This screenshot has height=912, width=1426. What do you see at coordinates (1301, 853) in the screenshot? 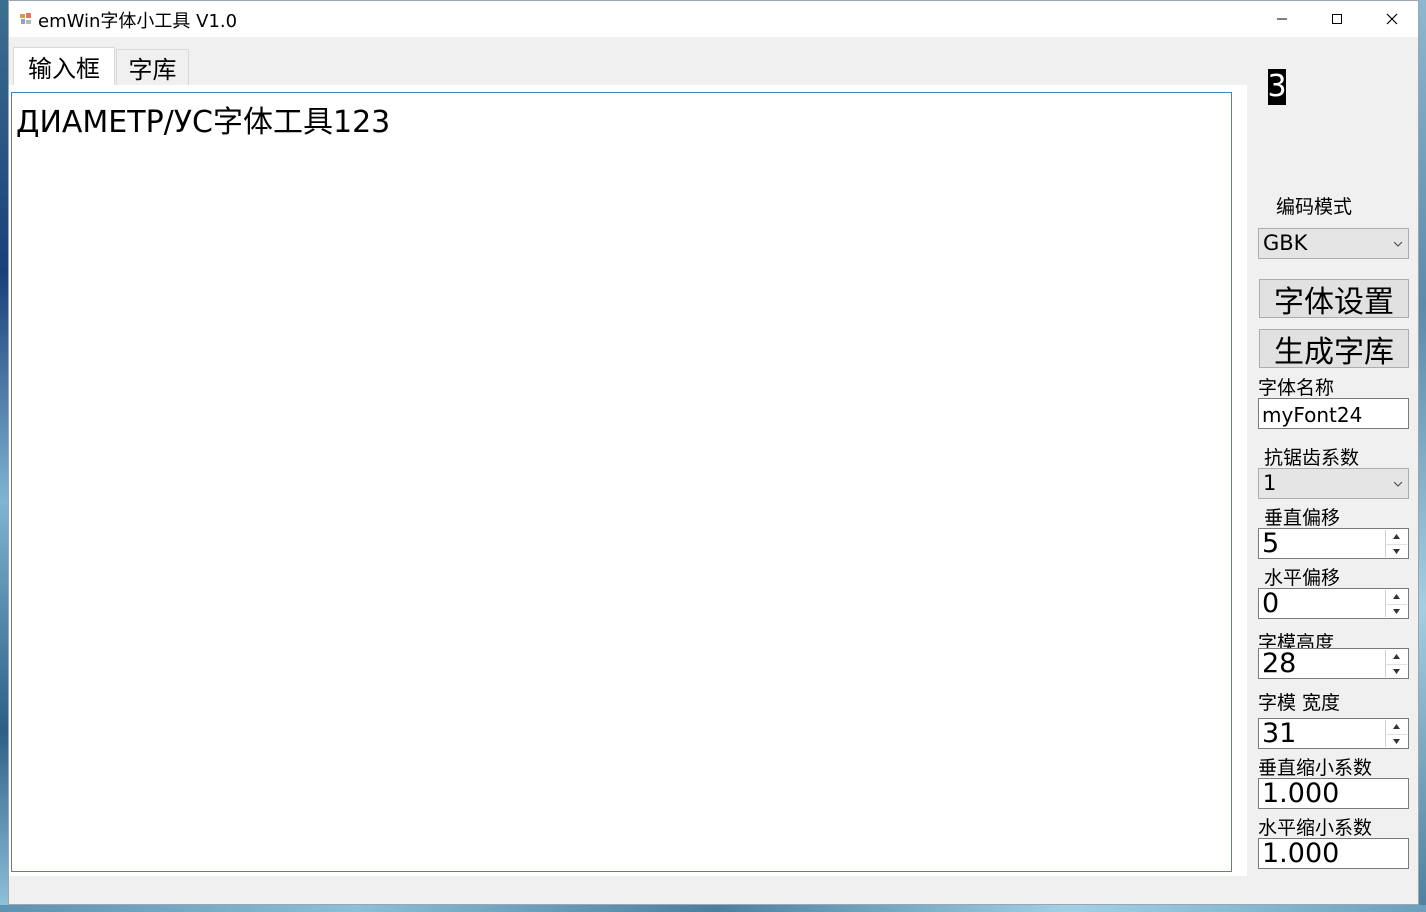
I see `h-scale-value: 1.000` at bounding box center [1301, 853].